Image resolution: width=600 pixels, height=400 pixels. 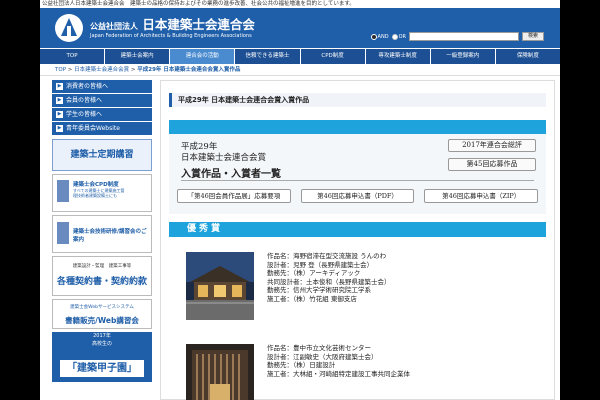 I want to click on entries-45-button: 第45回応募作品, so click(x=492, y=164).